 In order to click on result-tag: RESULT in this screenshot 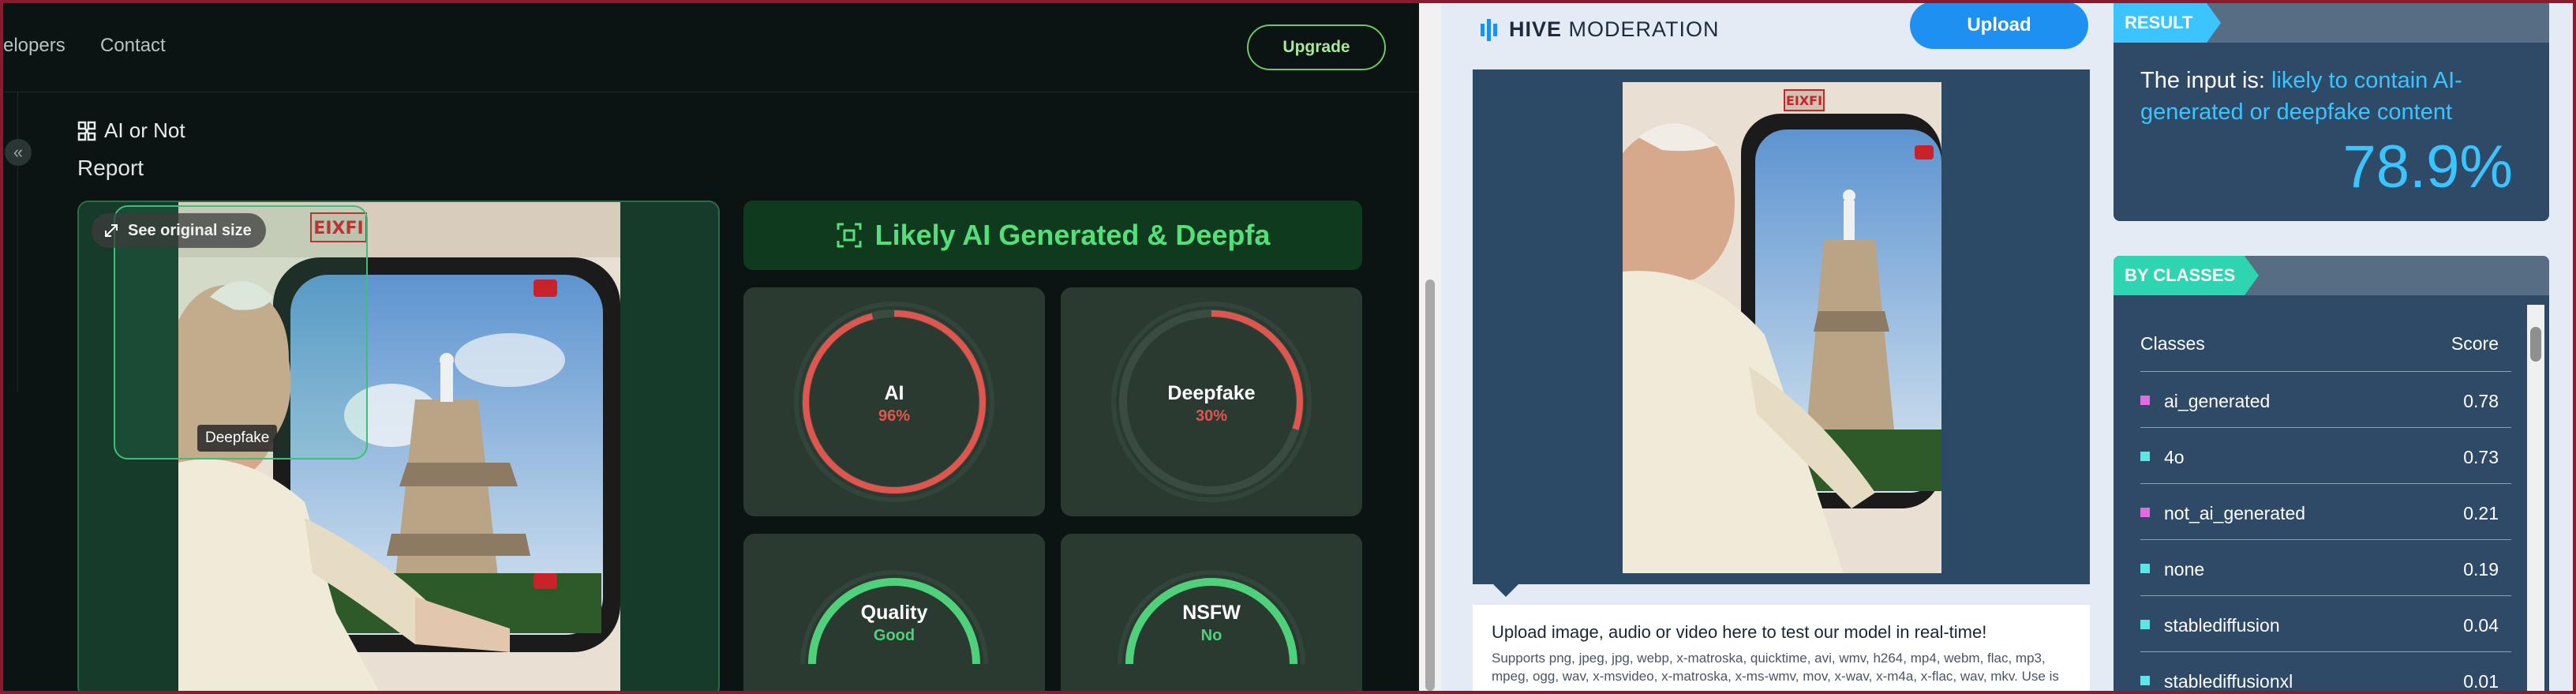, I will do `click(2159, 22)`.